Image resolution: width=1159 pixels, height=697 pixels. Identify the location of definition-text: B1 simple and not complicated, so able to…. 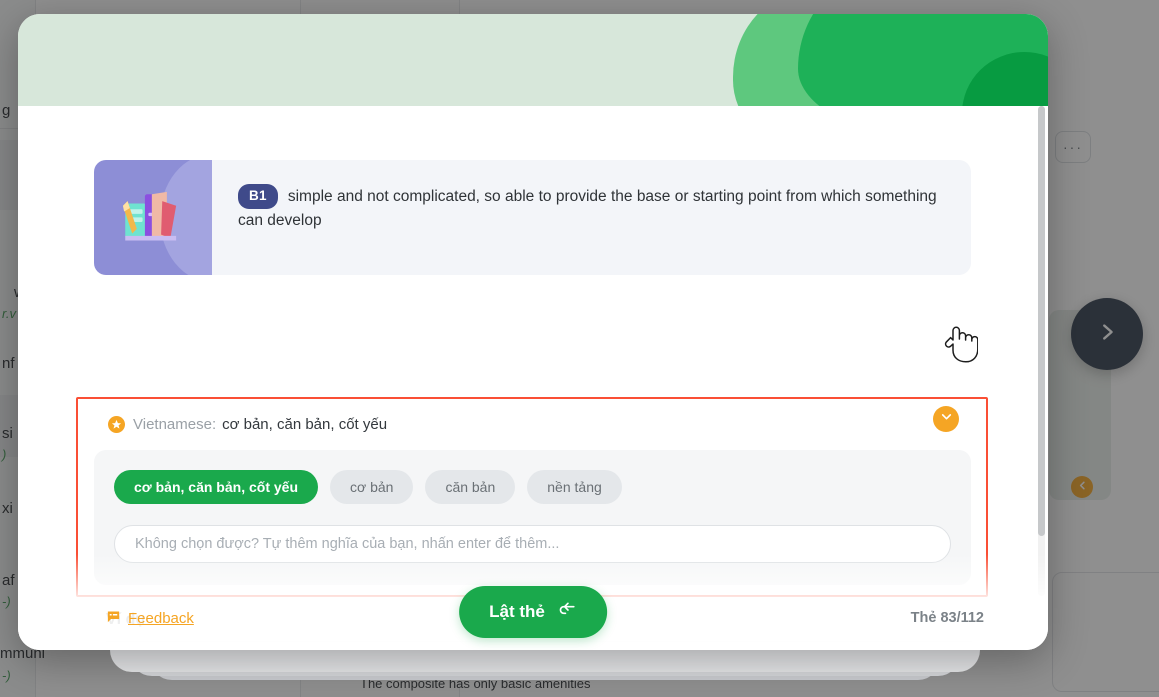
(591, 217).